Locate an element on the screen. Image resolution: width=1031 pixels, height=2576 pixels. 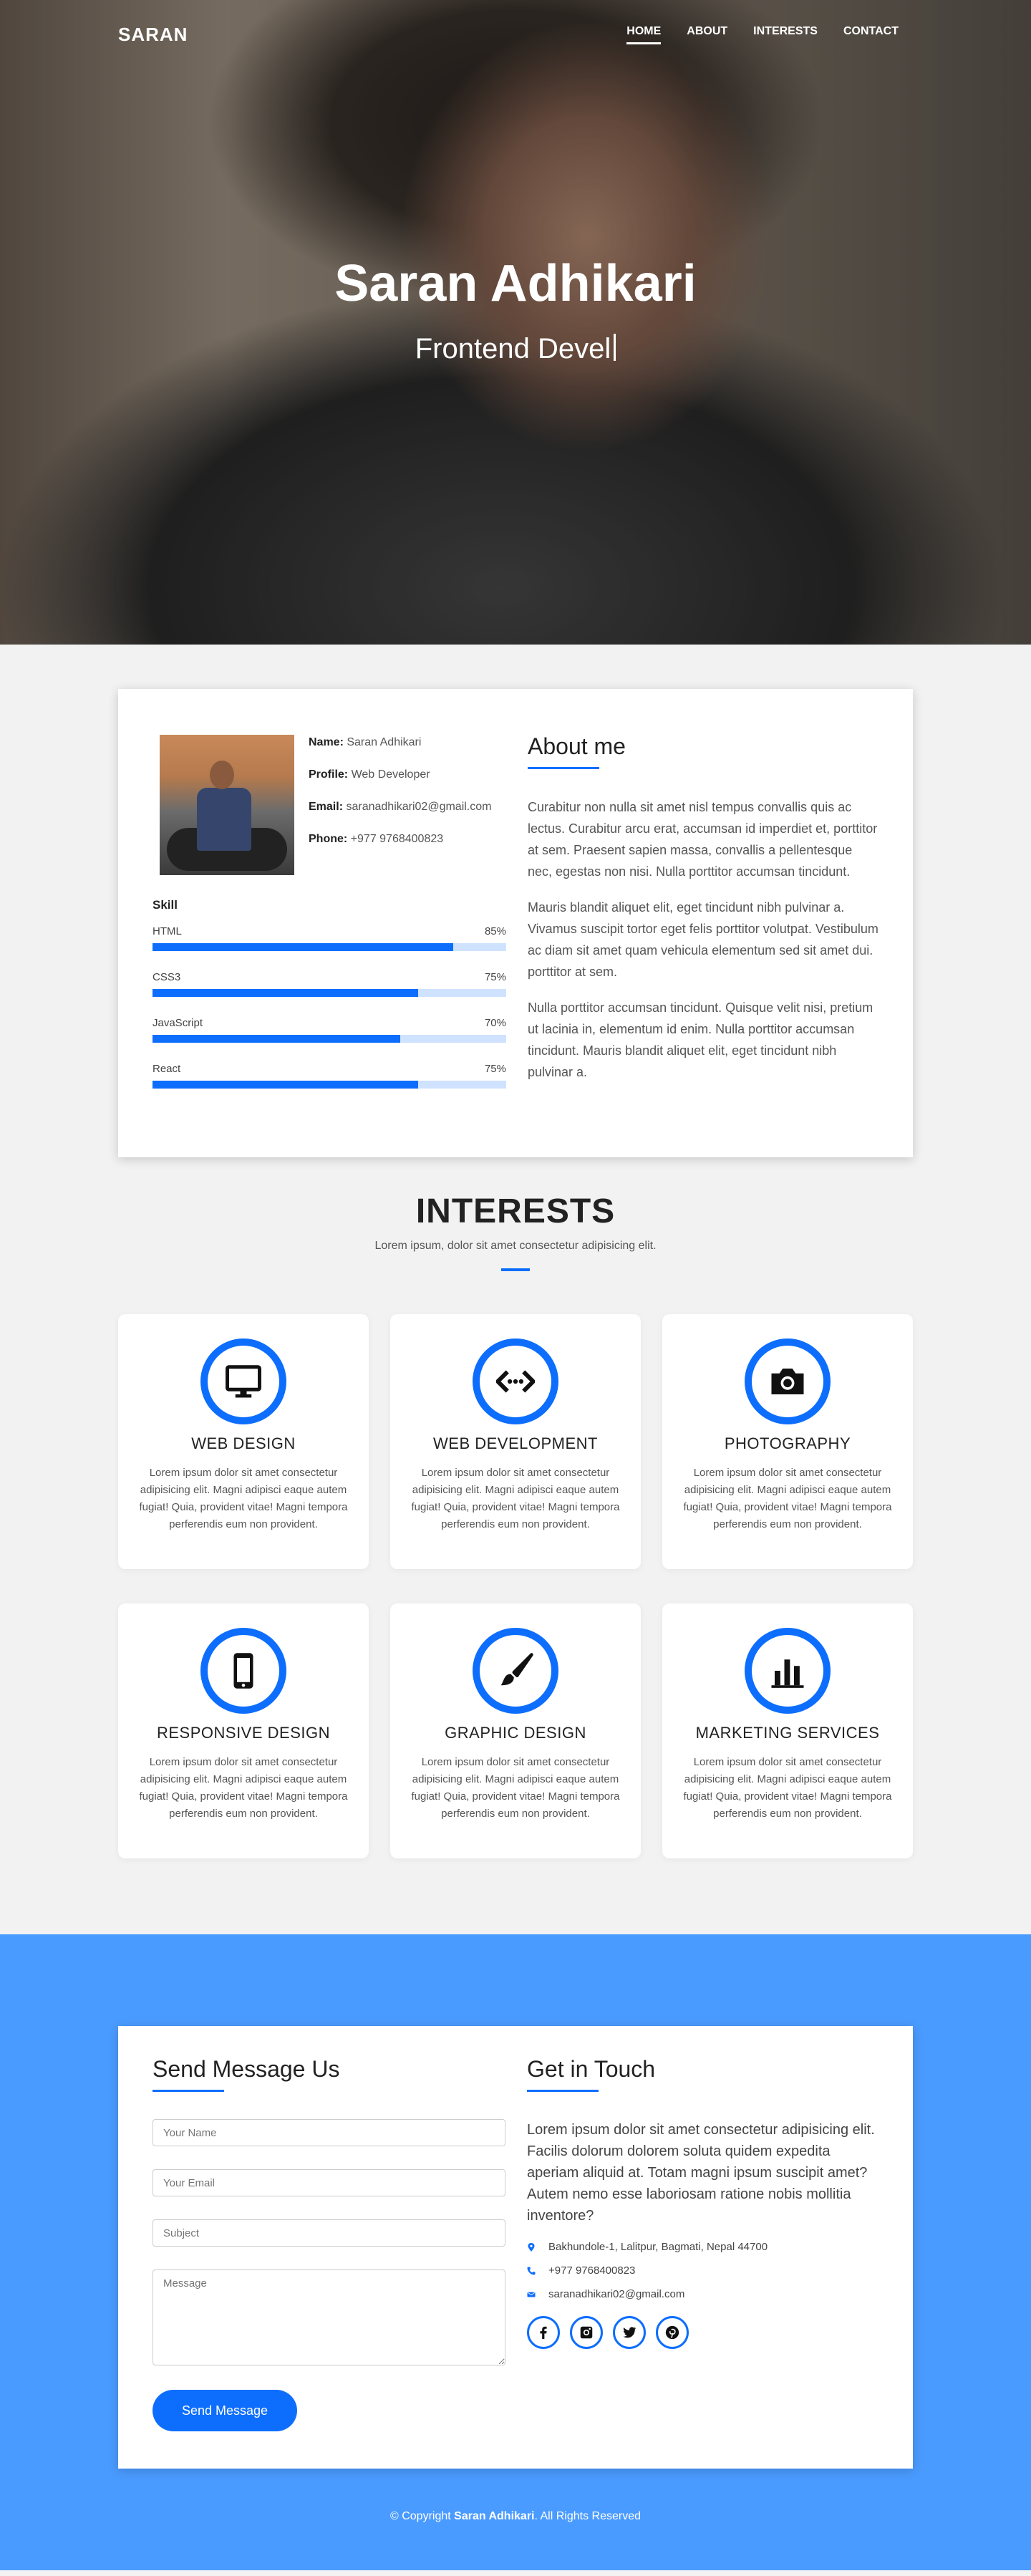
skill-name: HTML is located at coordinates (167, 931).